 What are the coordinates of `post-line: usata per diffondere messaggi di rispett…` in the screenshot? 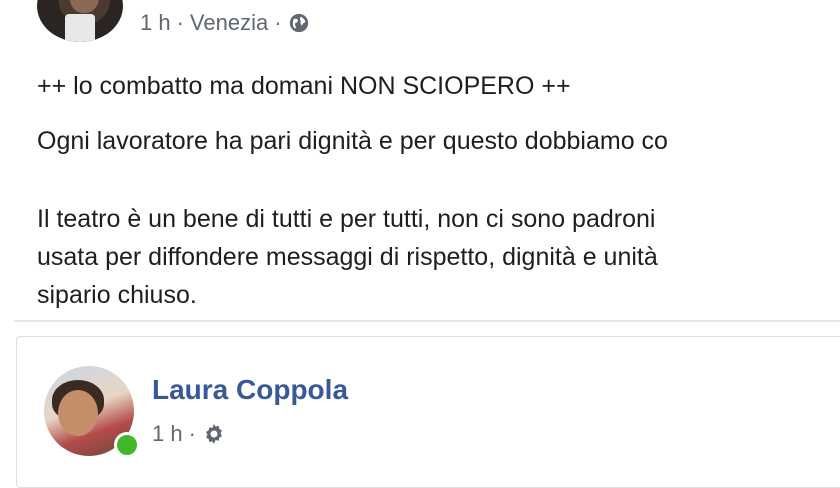 It's located at (347, 257).